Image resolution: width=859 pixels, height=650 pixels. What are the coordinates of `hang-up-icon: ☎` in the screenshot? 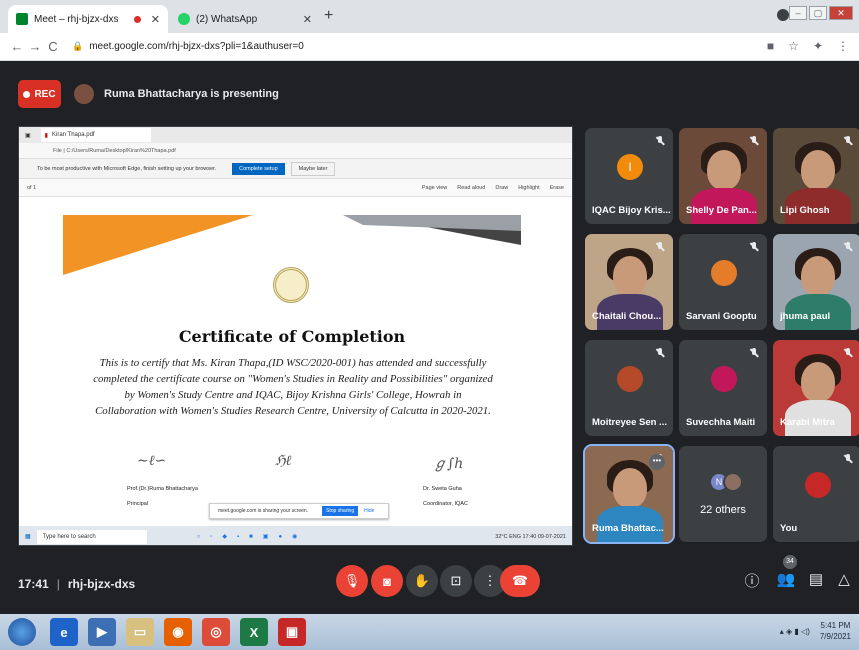 It's located at (520, 580).